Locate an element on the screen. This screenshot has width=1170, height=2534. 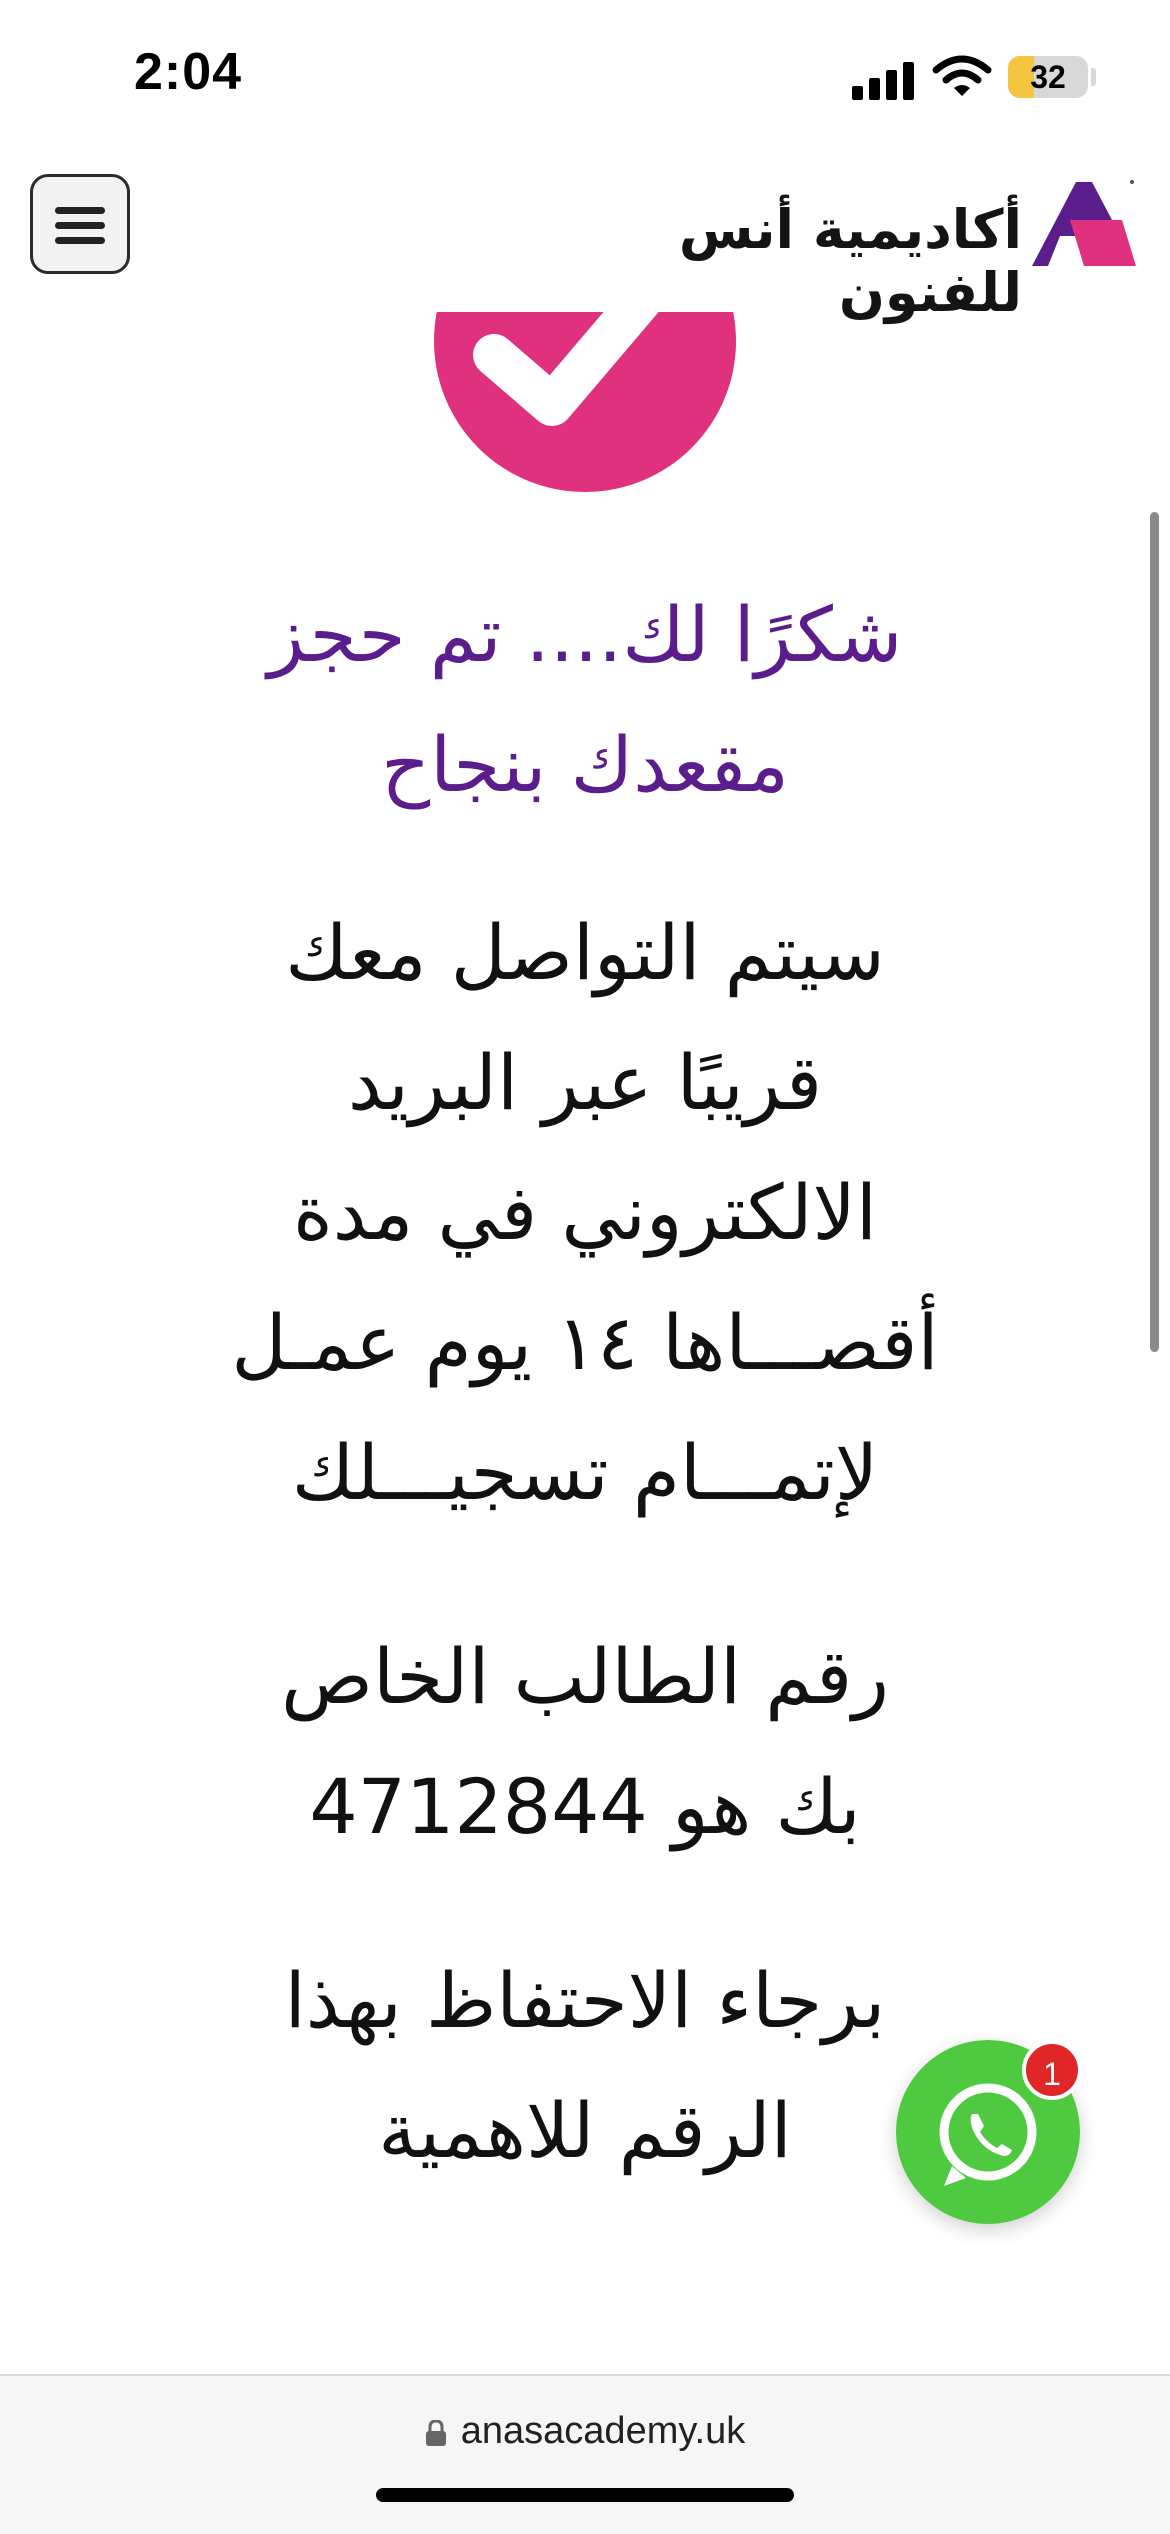
wifi-icon is located at coordinates (962, 75).